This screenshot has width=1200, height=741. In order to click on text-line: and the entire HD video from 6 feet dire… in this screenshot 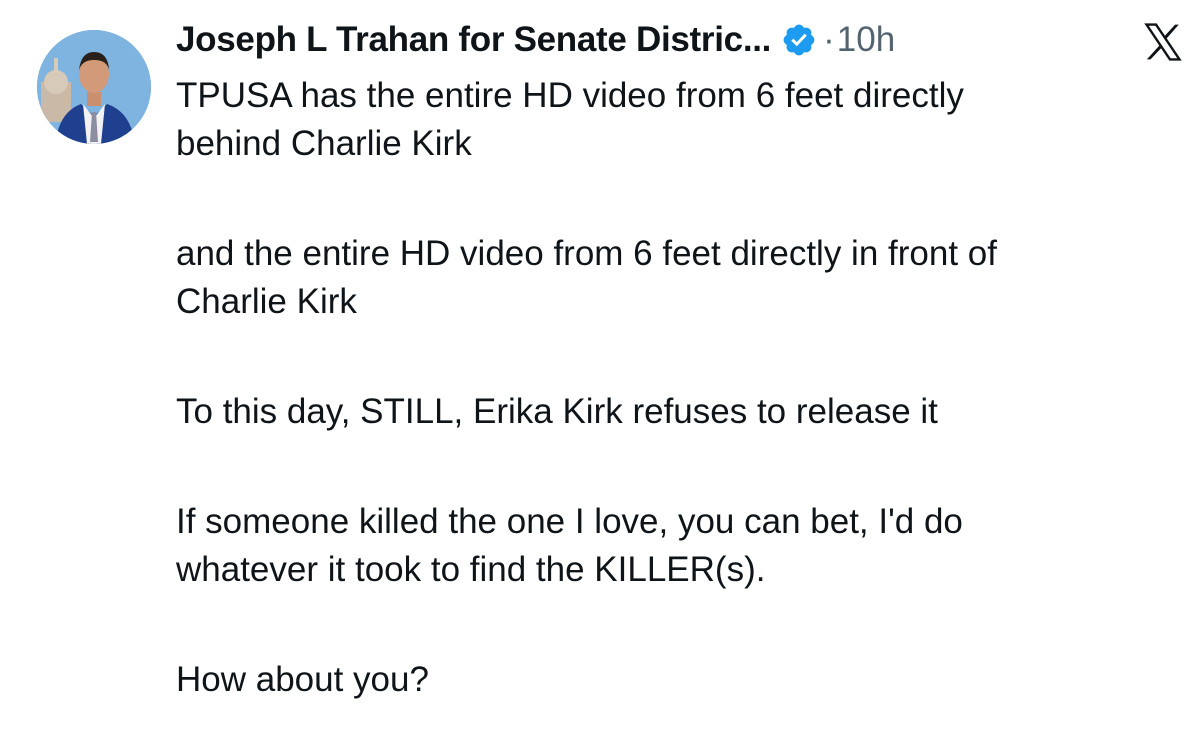, I will do `click(586, 253)`.